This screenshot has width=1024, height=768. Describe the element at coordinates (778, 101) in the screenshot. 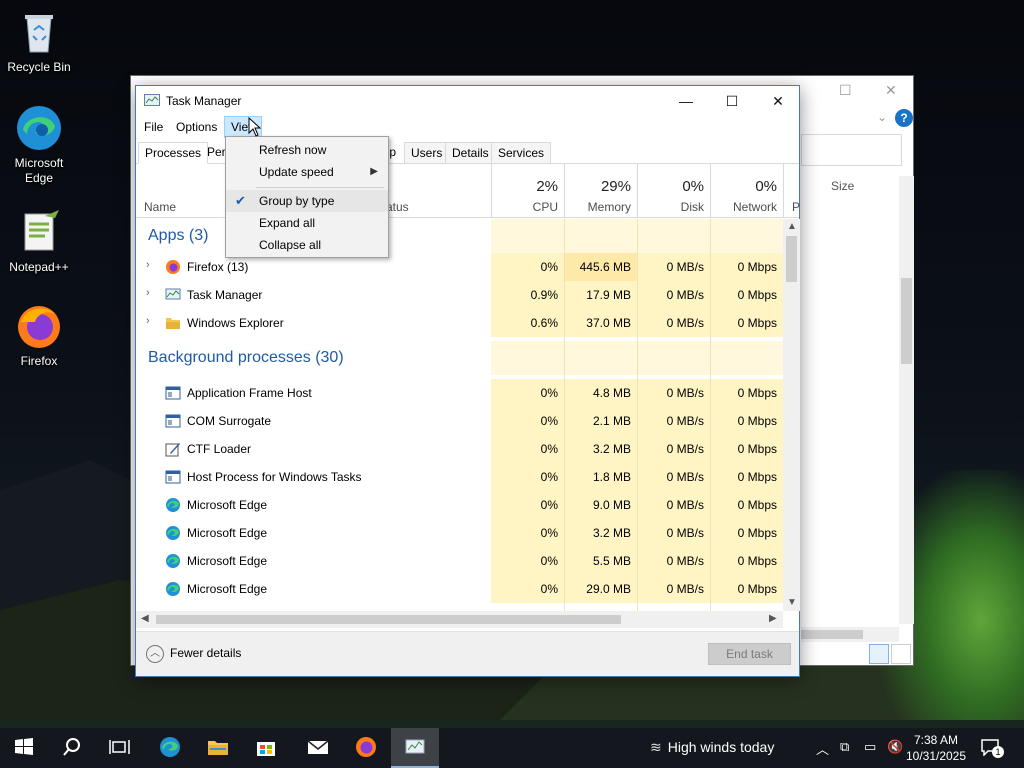

I see `close-button: ✕` at that location.